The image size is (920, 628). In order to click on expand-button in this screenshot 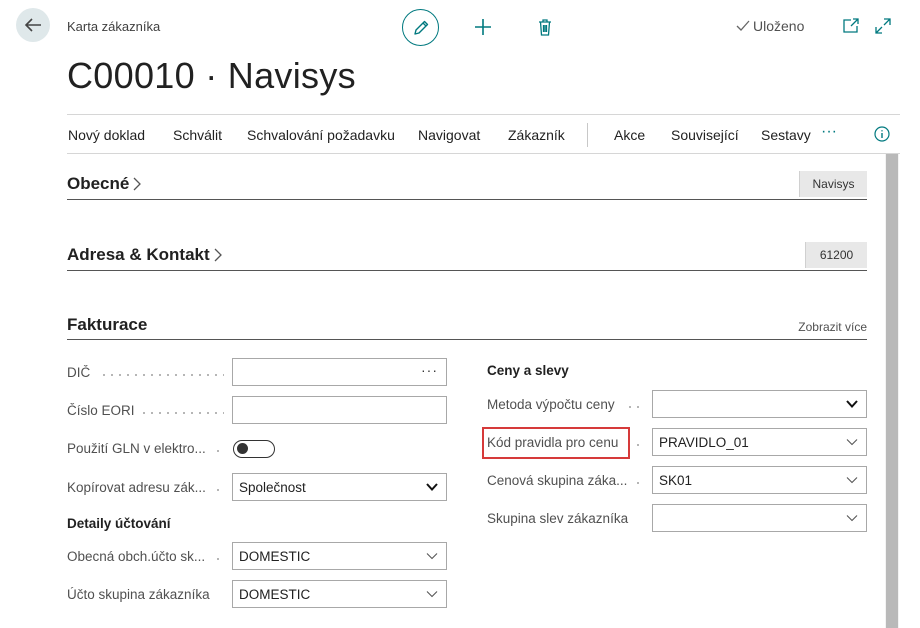, I will do `click(883, 26)`.